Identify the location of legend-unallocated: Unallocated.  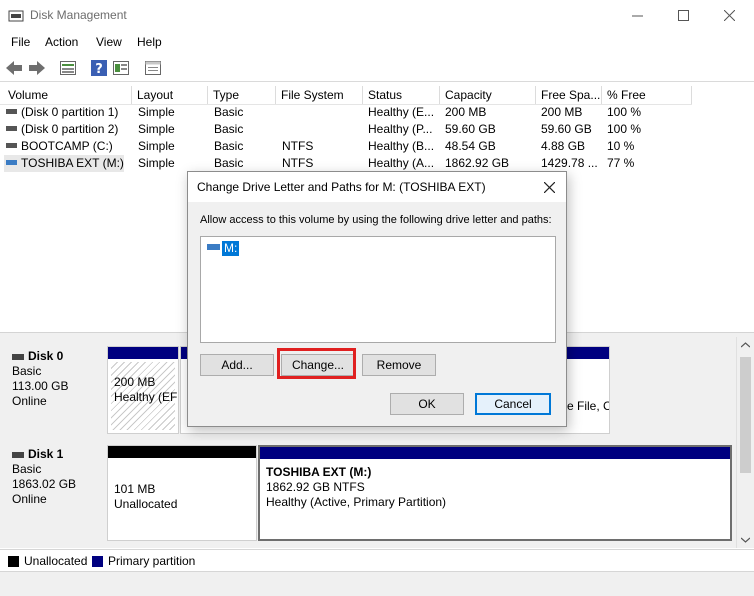
(56, 561).